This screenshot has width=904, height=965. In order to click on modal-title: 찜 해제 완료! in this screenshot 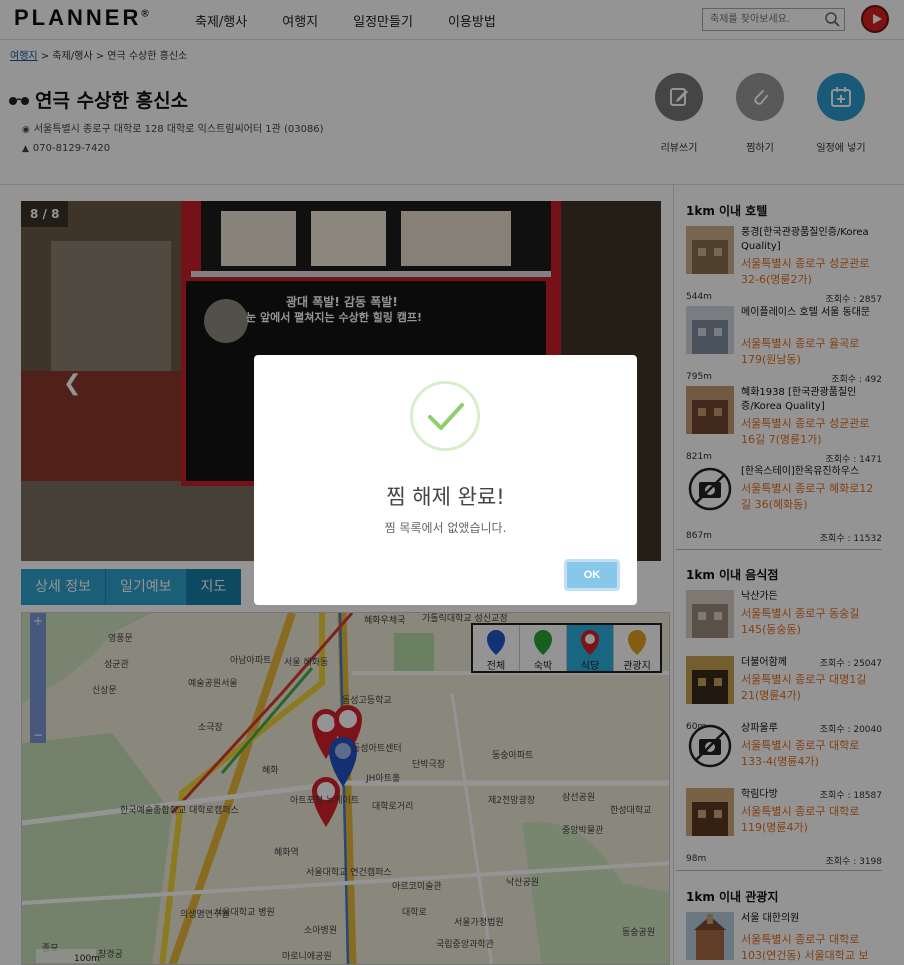, I will do `click(445, 497)`.